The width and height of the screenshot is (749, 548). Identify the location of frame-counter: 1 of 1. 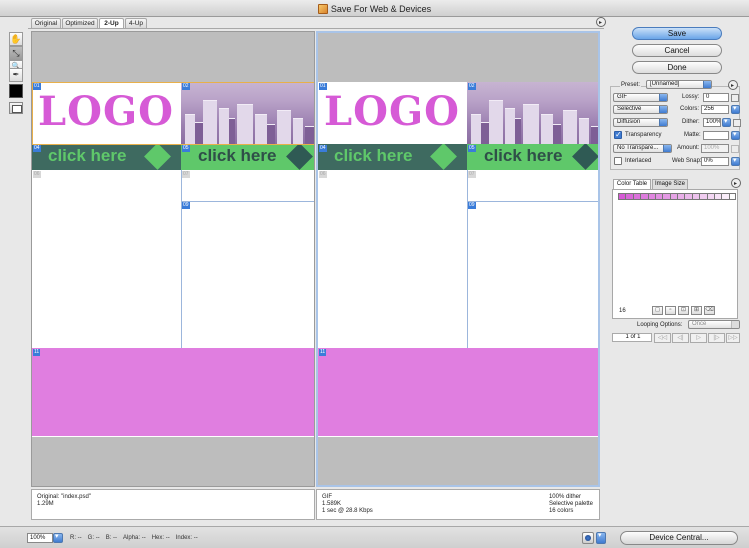
(632, 337).